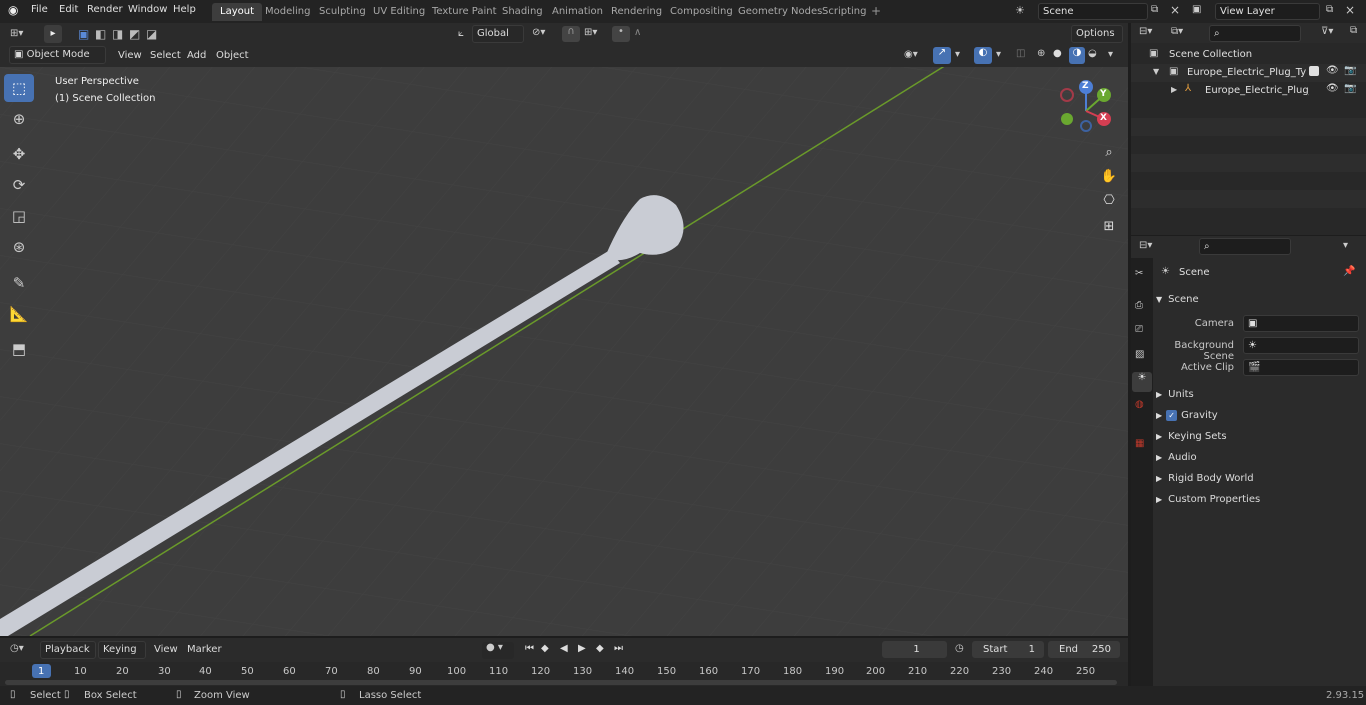  Describe the element at coordinates (1084, 649) in the screenshot. I see `end-frame-field: End 250` at that location.